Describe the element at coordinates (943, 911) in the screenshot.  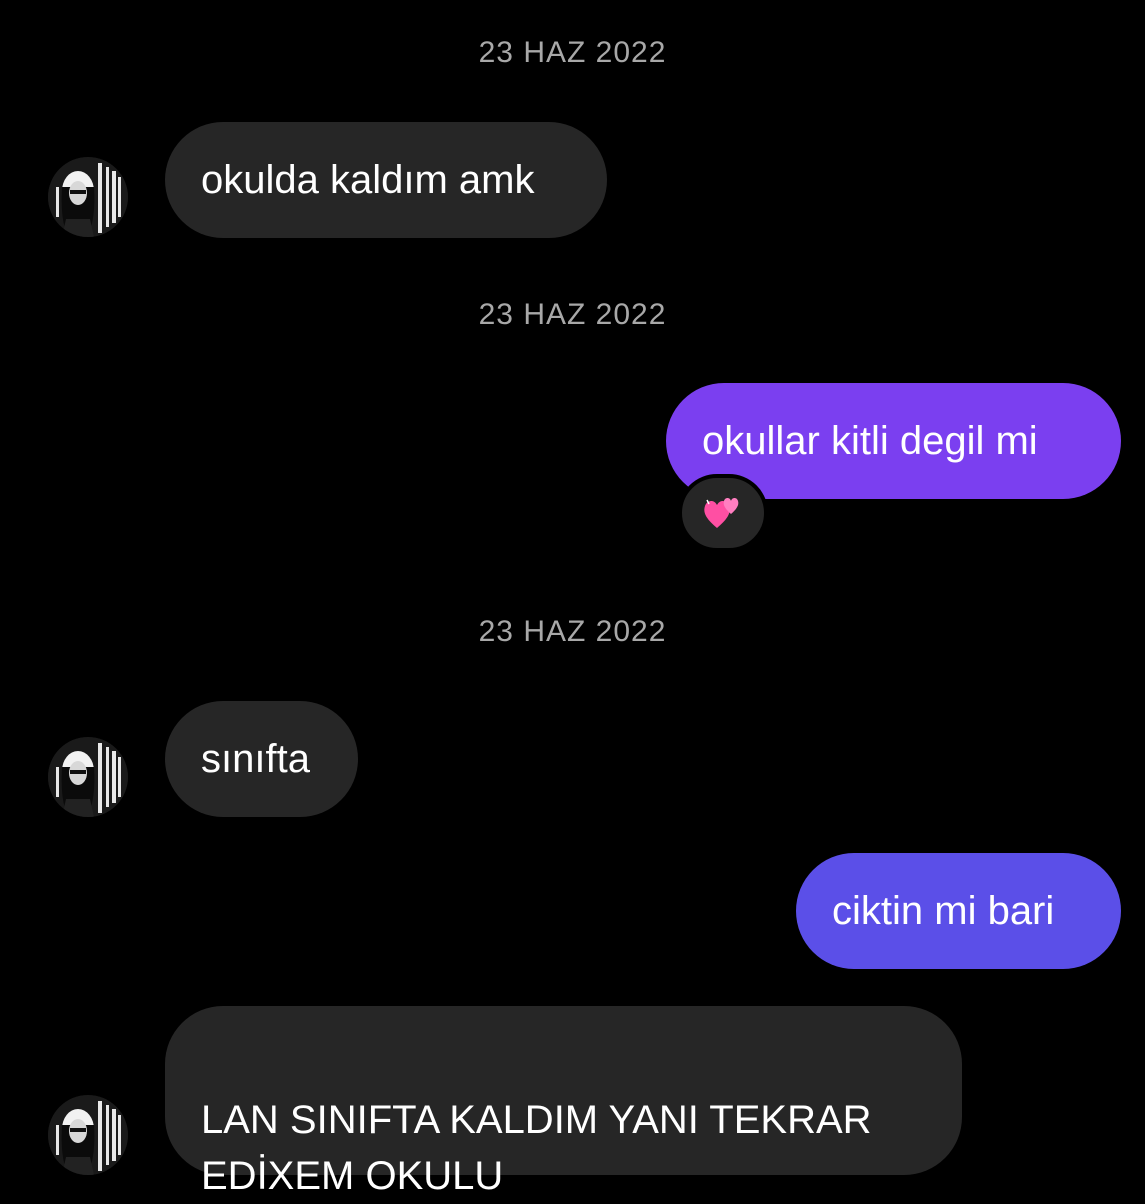
I see `message-text: ciktin mi bari` at that location.